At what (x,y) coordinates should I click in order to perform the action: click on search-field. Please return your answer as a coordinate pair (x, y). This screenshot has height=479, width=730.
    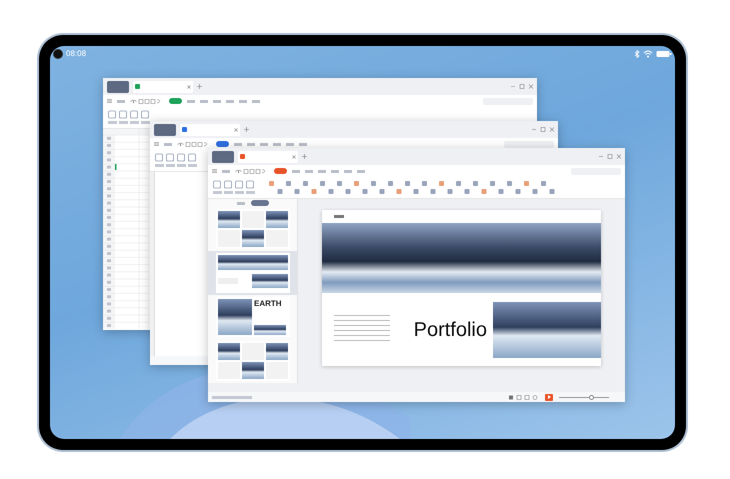
    Looking at the image, I should click on (529, 144).